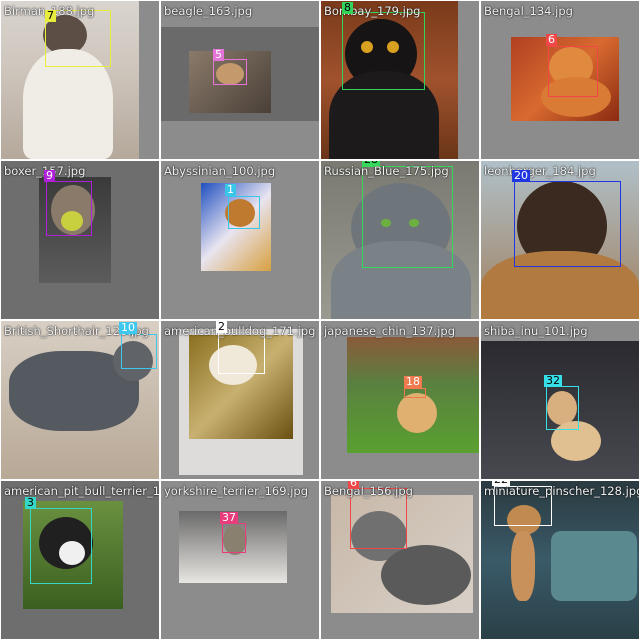  I want to click on grid-tile: miniature_pinscher_128.jpg 22, so click(560, 560).